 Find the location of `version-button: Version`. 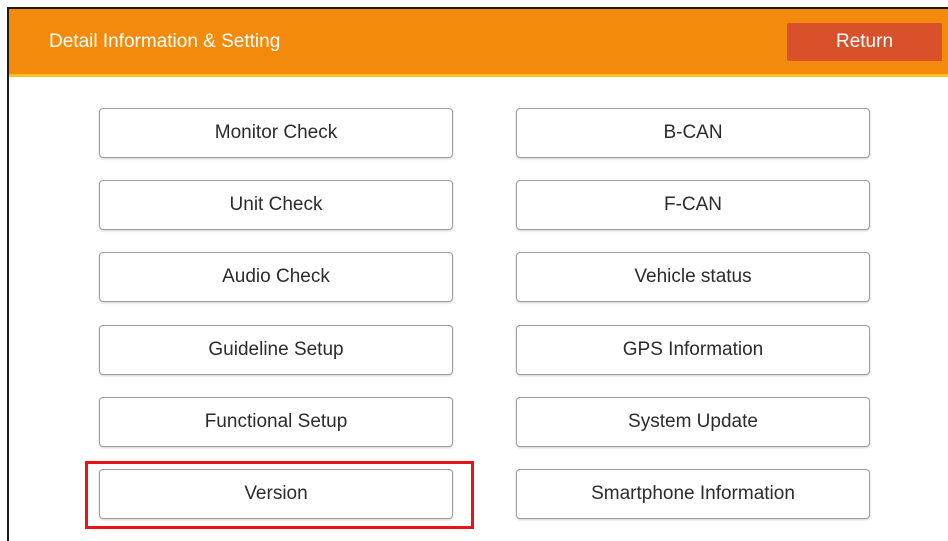

version-button: Version is located at coordinates (276, 494).